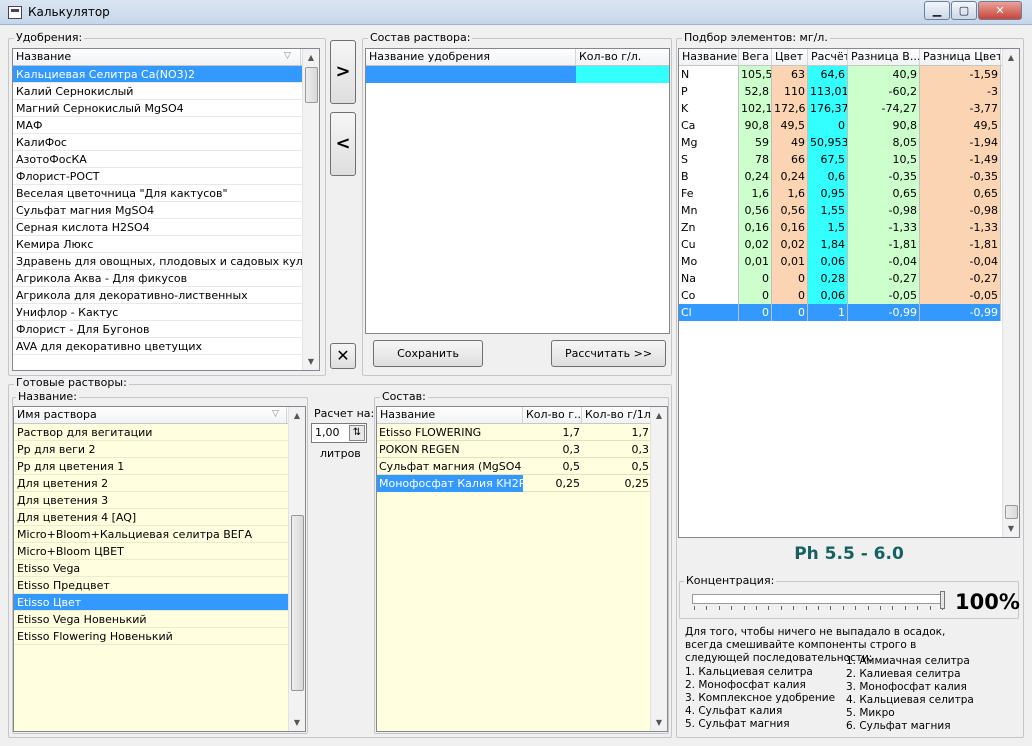  What do you see at coordinates (828, 142) in the screenshot?
I see `calc-cell: 50,953` at bounding box center [828, 142].